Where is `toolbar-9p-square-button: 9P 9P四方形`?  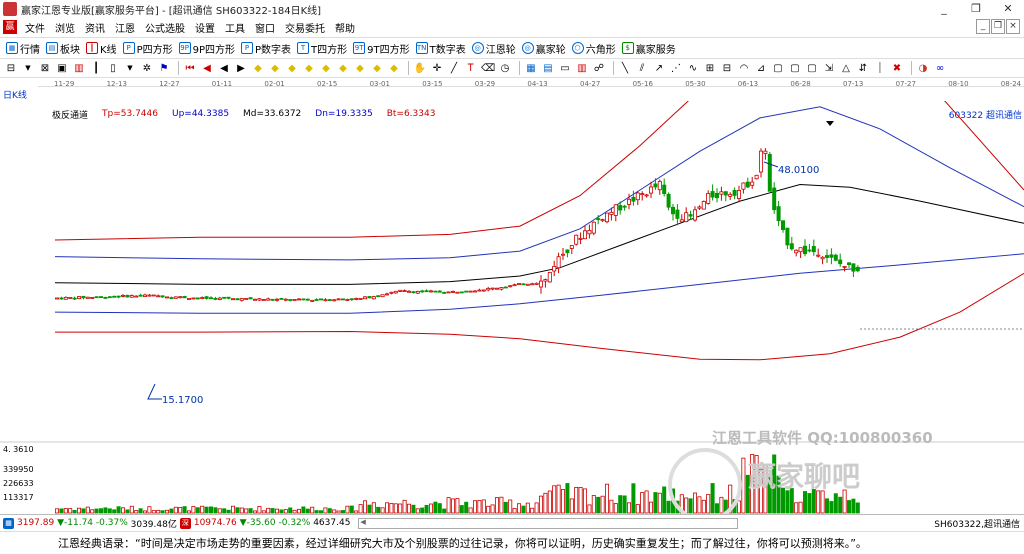 toolbar-9p-square-button: 9P 9P四方形 is located at coordinates (206, 48).